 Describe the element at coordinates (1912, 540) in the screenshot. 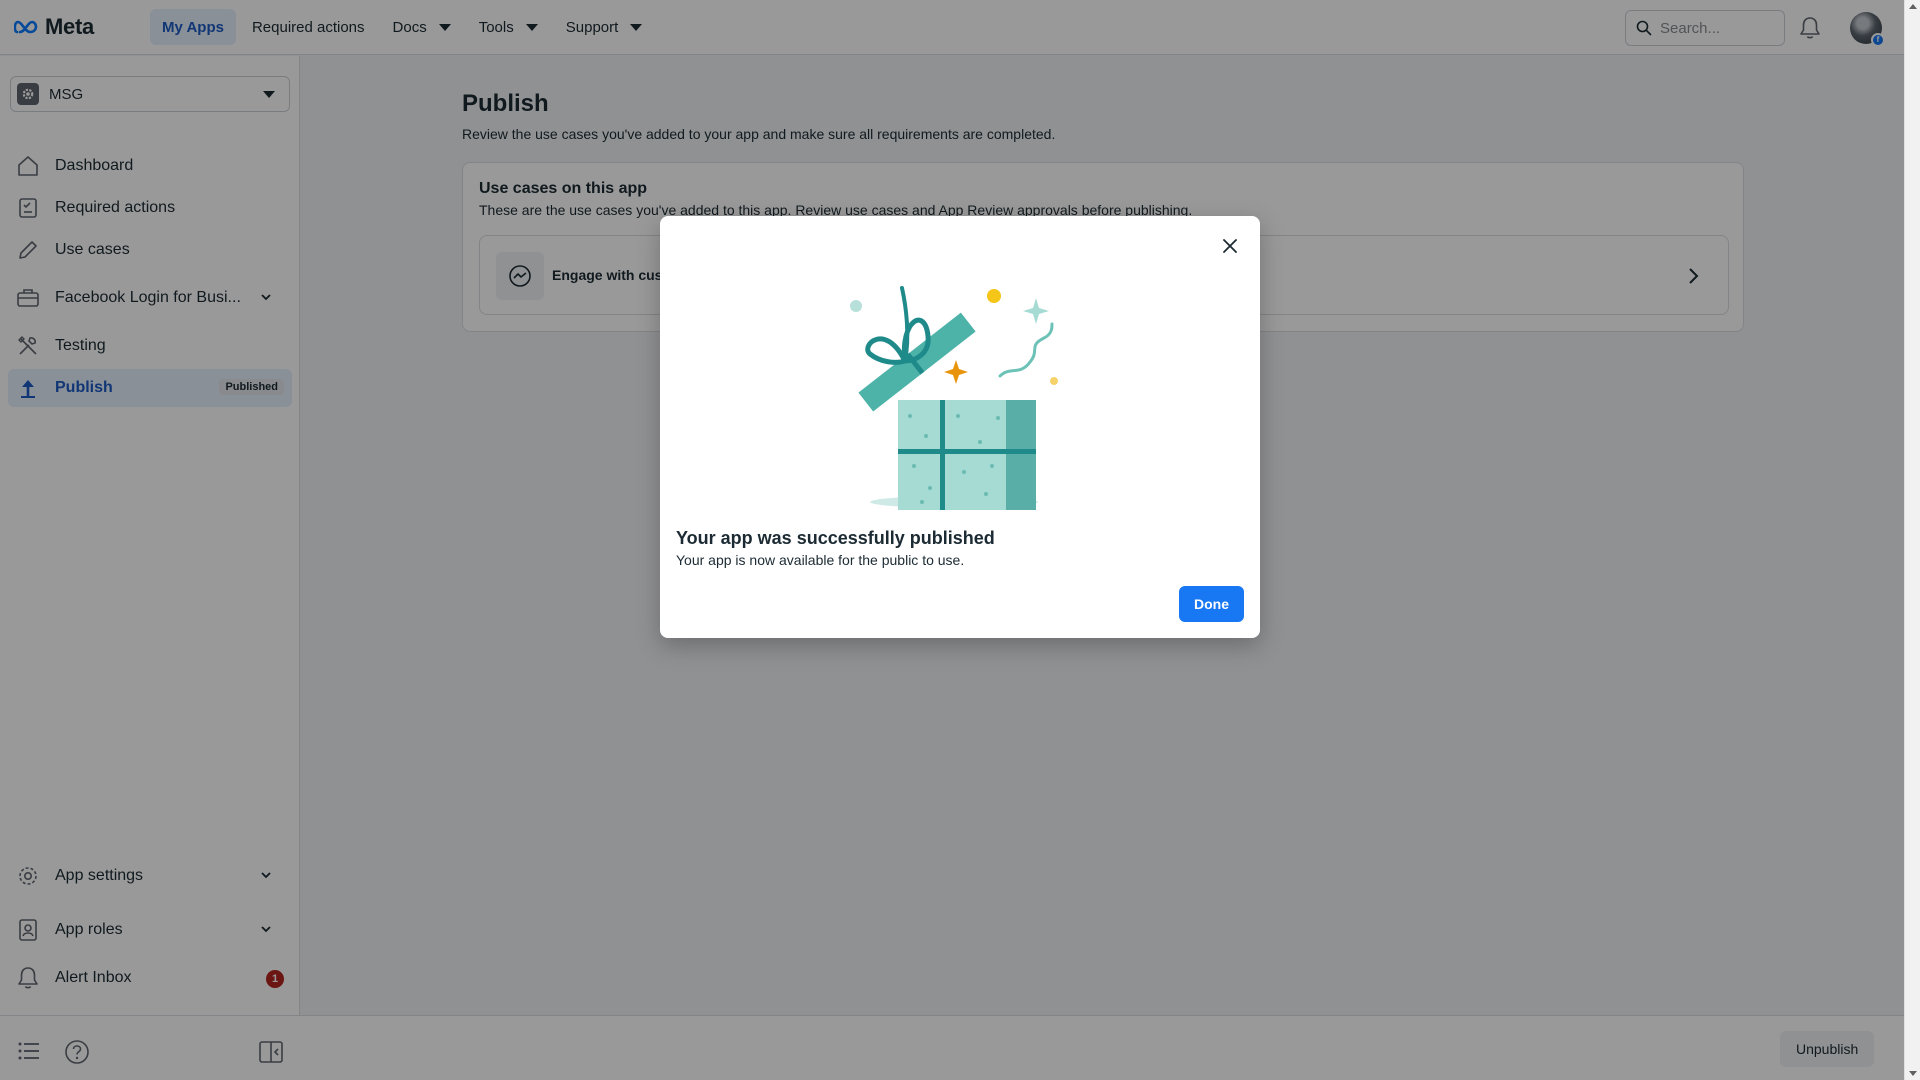

I see `page-scrollbar` at that location.